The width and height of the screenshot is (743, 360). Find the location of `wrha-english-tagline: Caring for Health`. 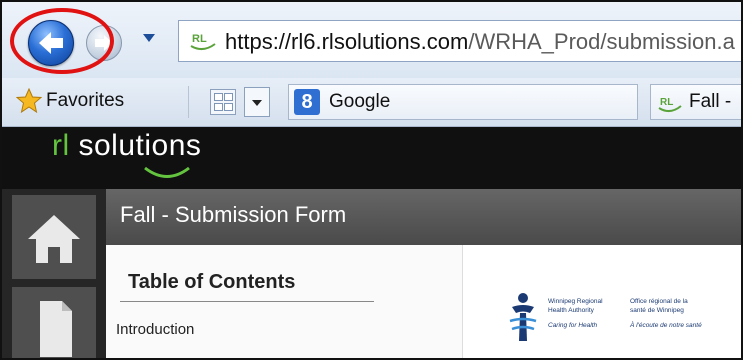

wrha-english-tagline: Caring for Health is located at coordinates (573, 325).